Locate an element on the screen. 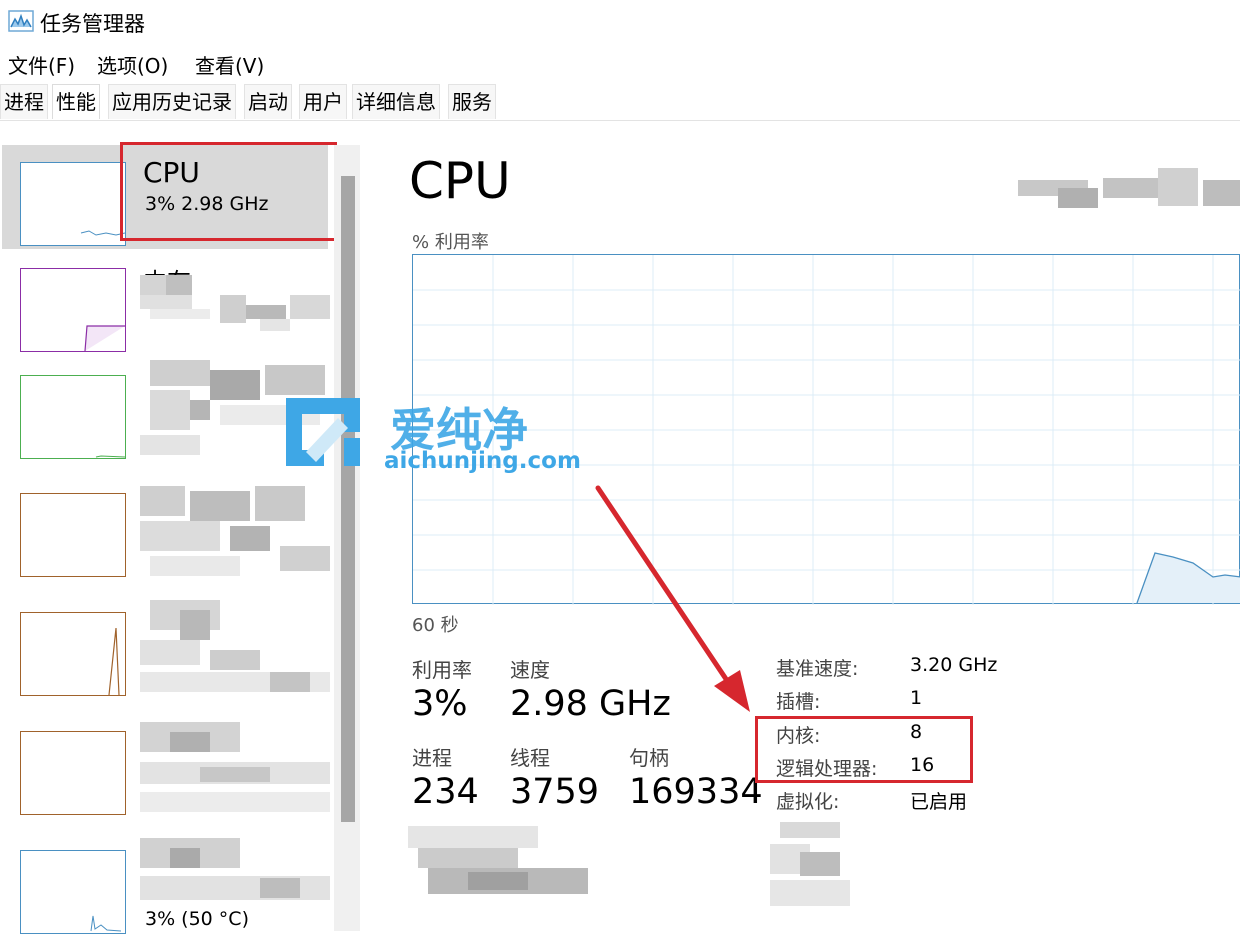 This screenshot has width=1240, height=934. pixelated-cache-details is located at coordinates (811, 865).